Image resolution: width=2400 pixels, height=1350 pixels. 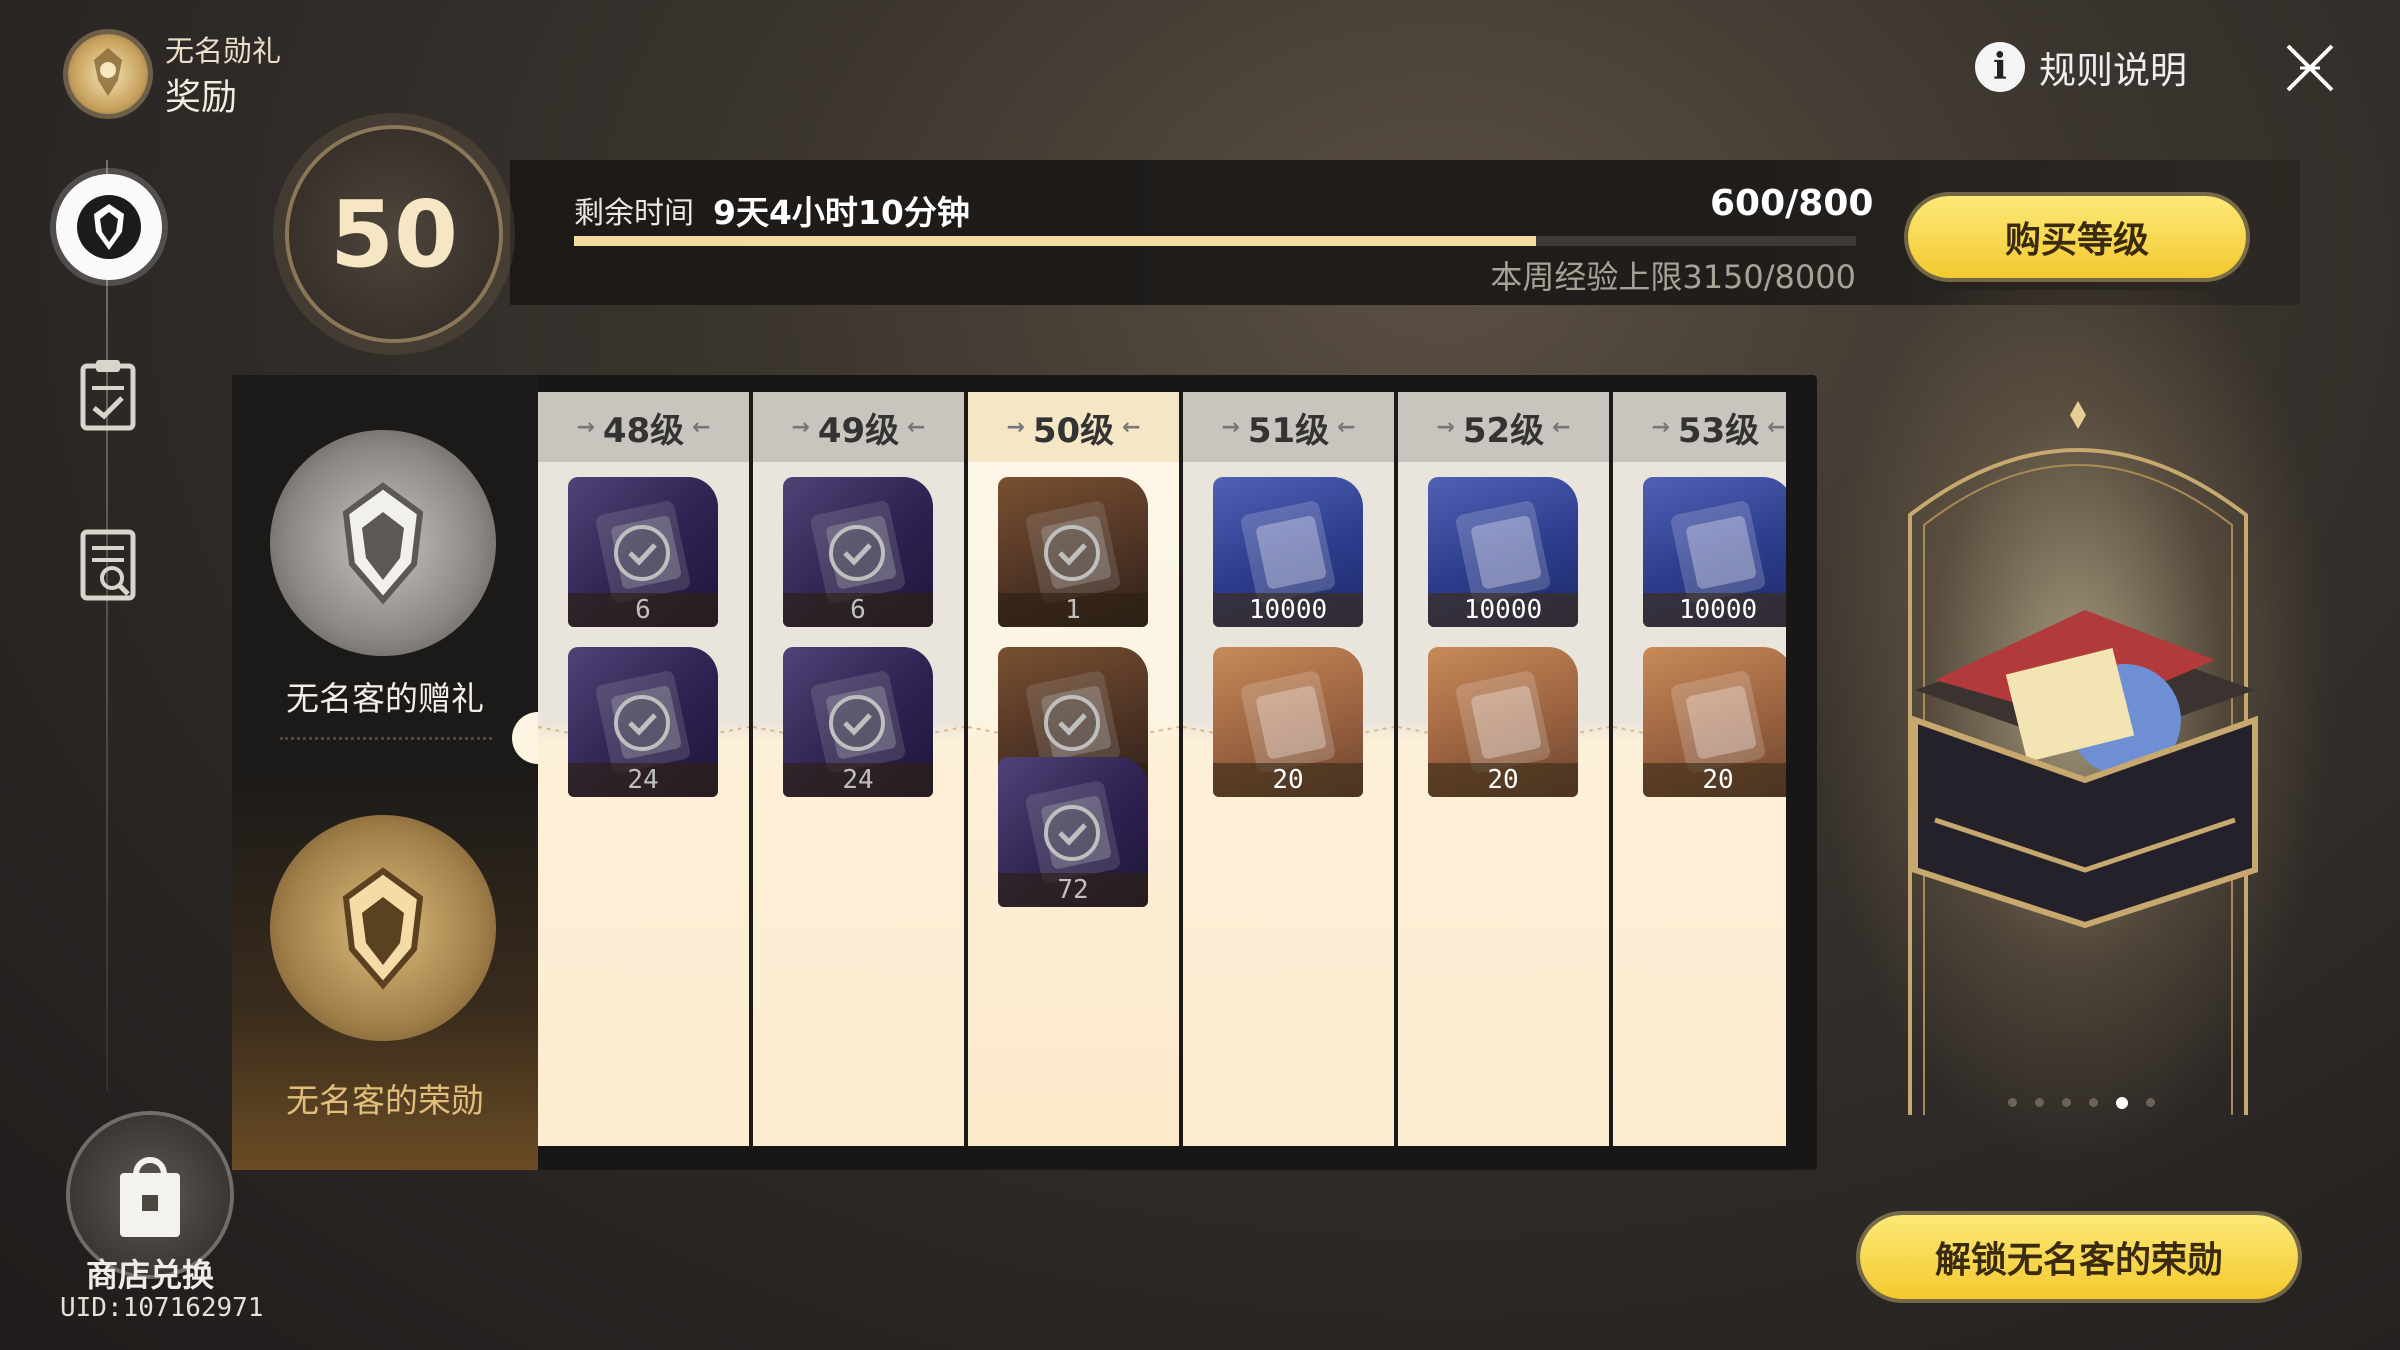 I want to click on header-subtitle: 无名勋礼, so click(x=223, y=51).